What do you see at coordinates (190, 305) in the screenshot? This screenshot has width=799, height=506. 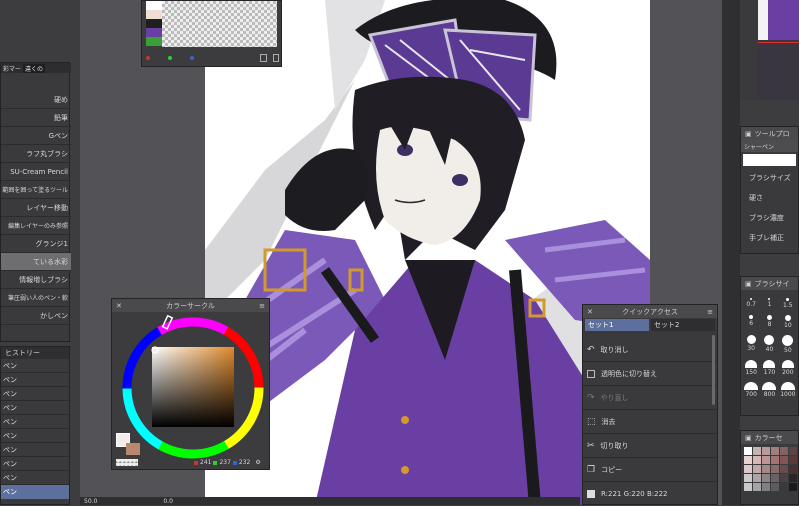 I see `color-circle-titlebar: ✕ カラーサークル ≡` at bounding box center [190, 305].